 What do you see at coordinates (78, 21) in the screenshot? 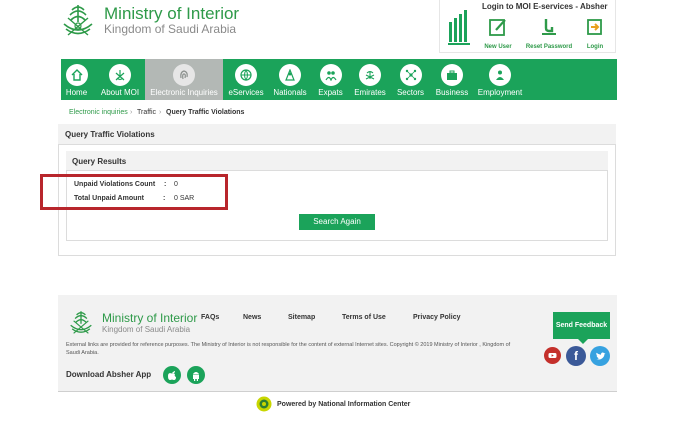
I see `ministry-emblem-logo` at bounding box center [78, 21].